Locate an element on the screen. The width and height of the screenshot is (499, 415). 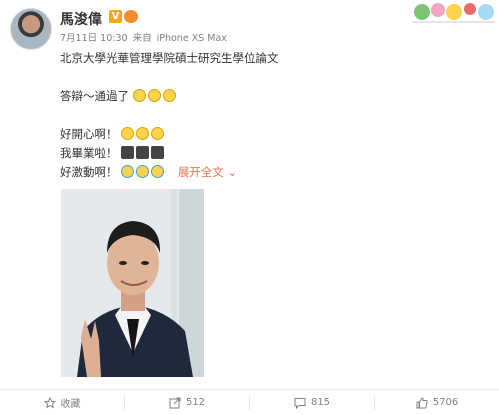
repost-button: 512 is located at coordinates (187, 402).